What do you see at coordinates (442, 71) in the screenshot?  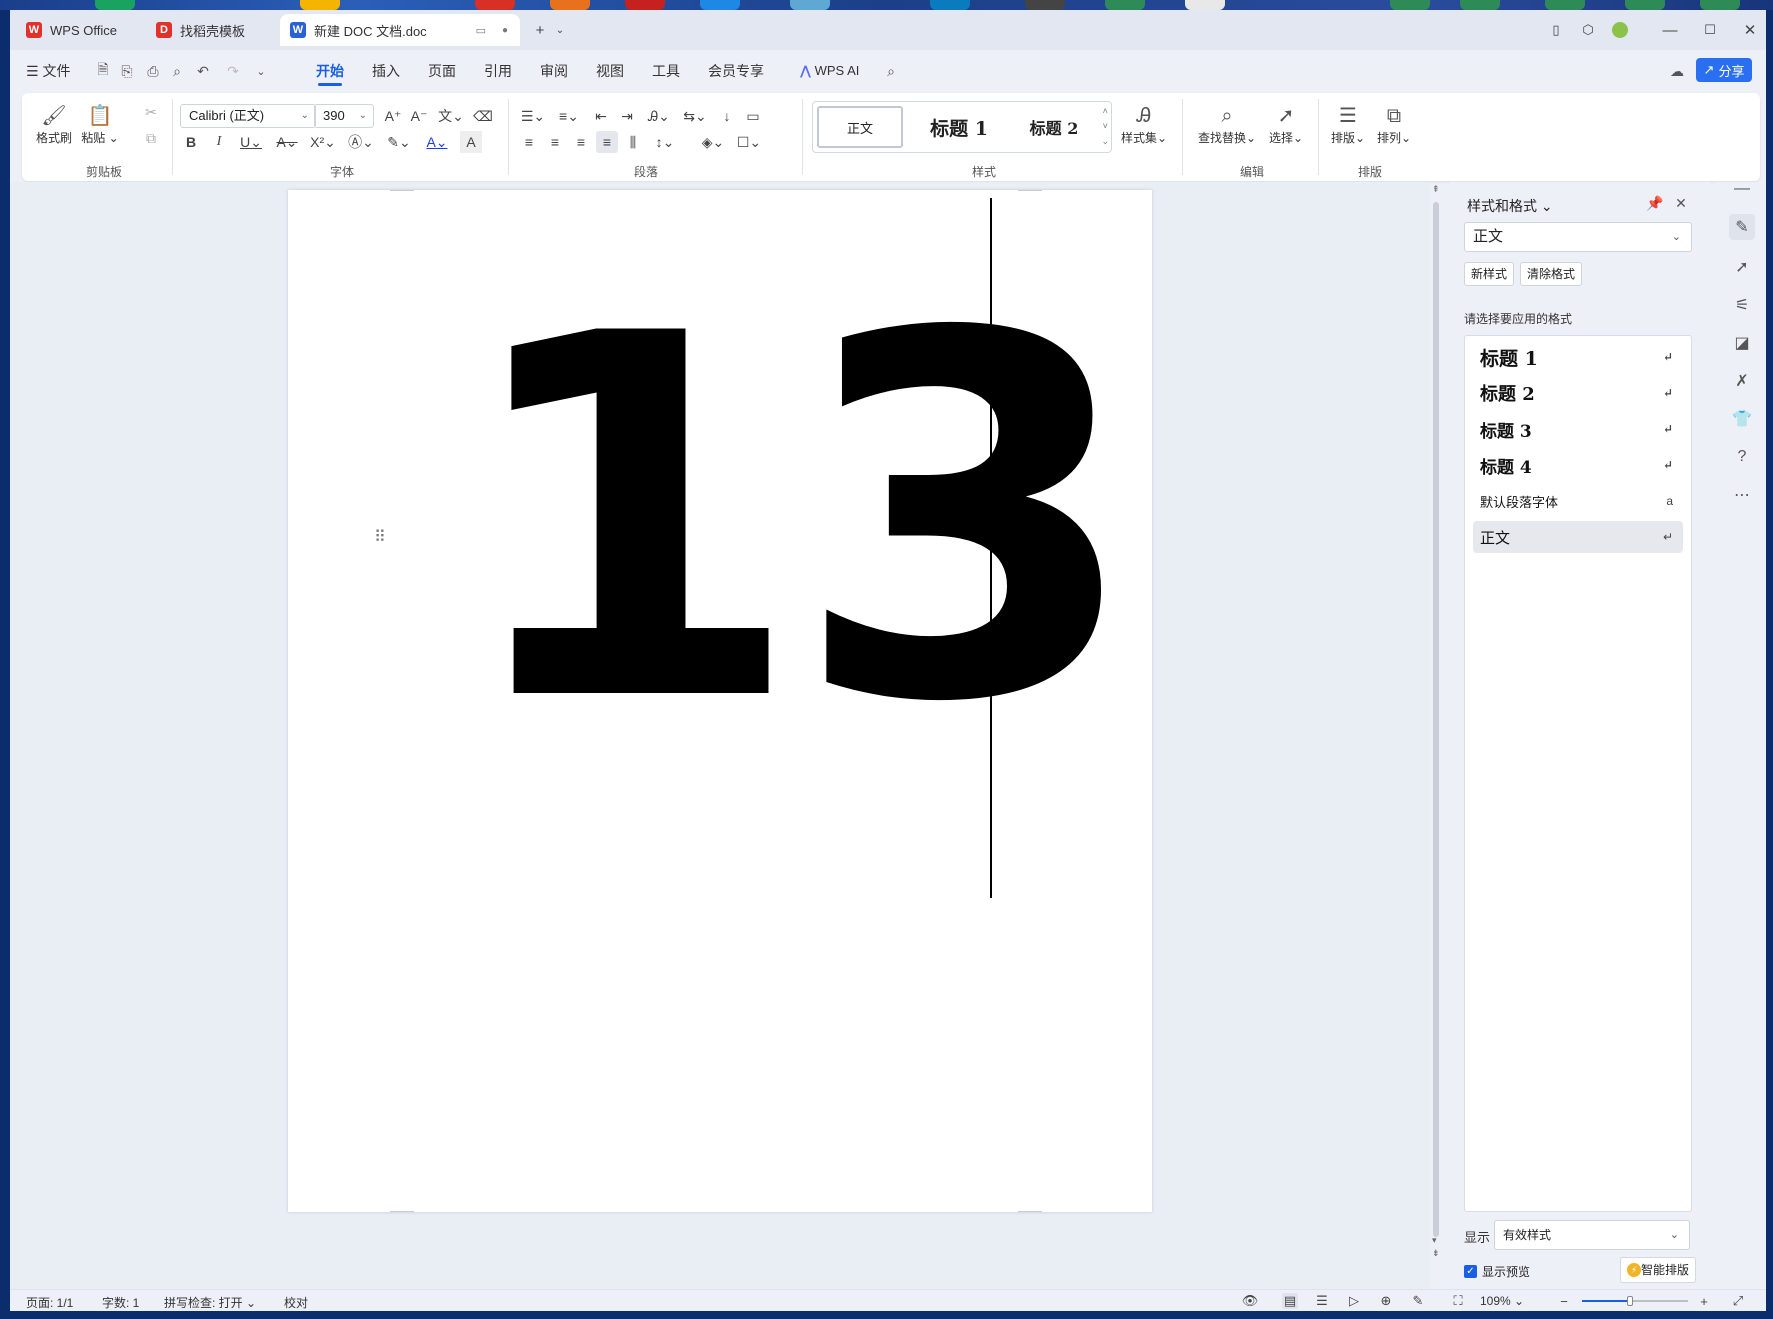 I see `tab-page: 页面` at bounding box center [442, 71].